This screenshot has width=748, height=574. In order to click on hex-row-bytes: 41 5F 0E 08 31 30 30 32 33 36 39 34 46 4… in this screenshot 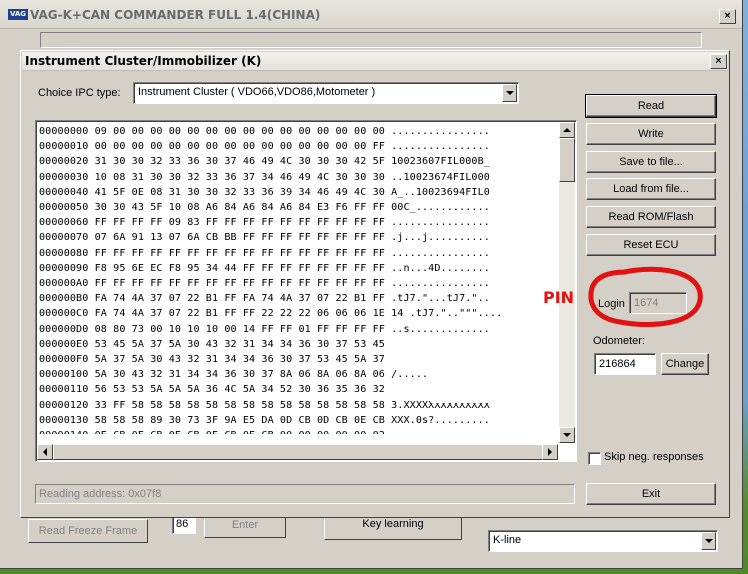, I will do `click(239, 192)`.